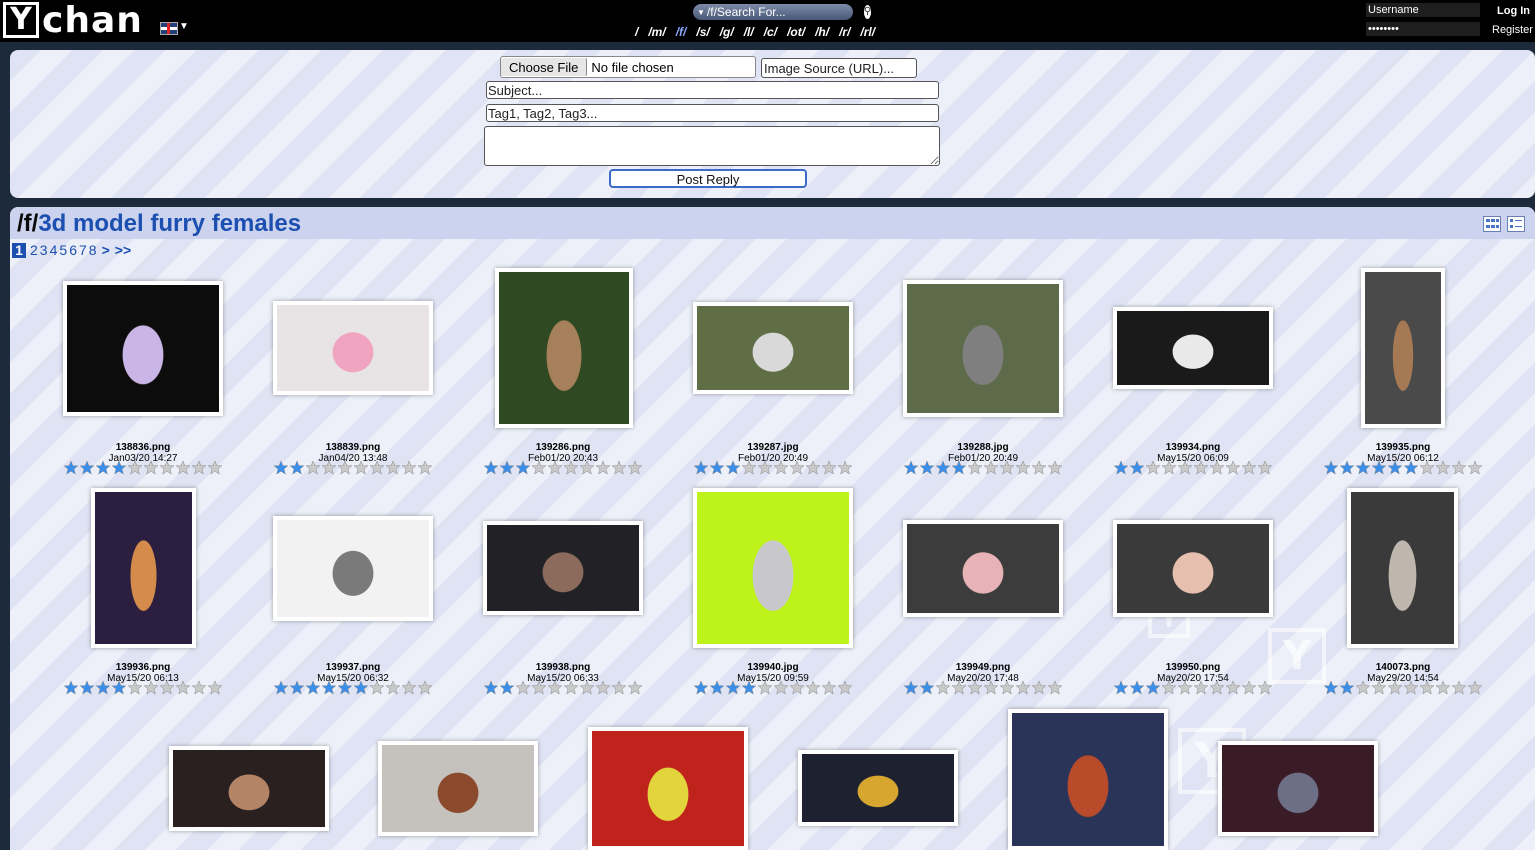  I want to click on search-icon: ⚲, so click(867, 12).